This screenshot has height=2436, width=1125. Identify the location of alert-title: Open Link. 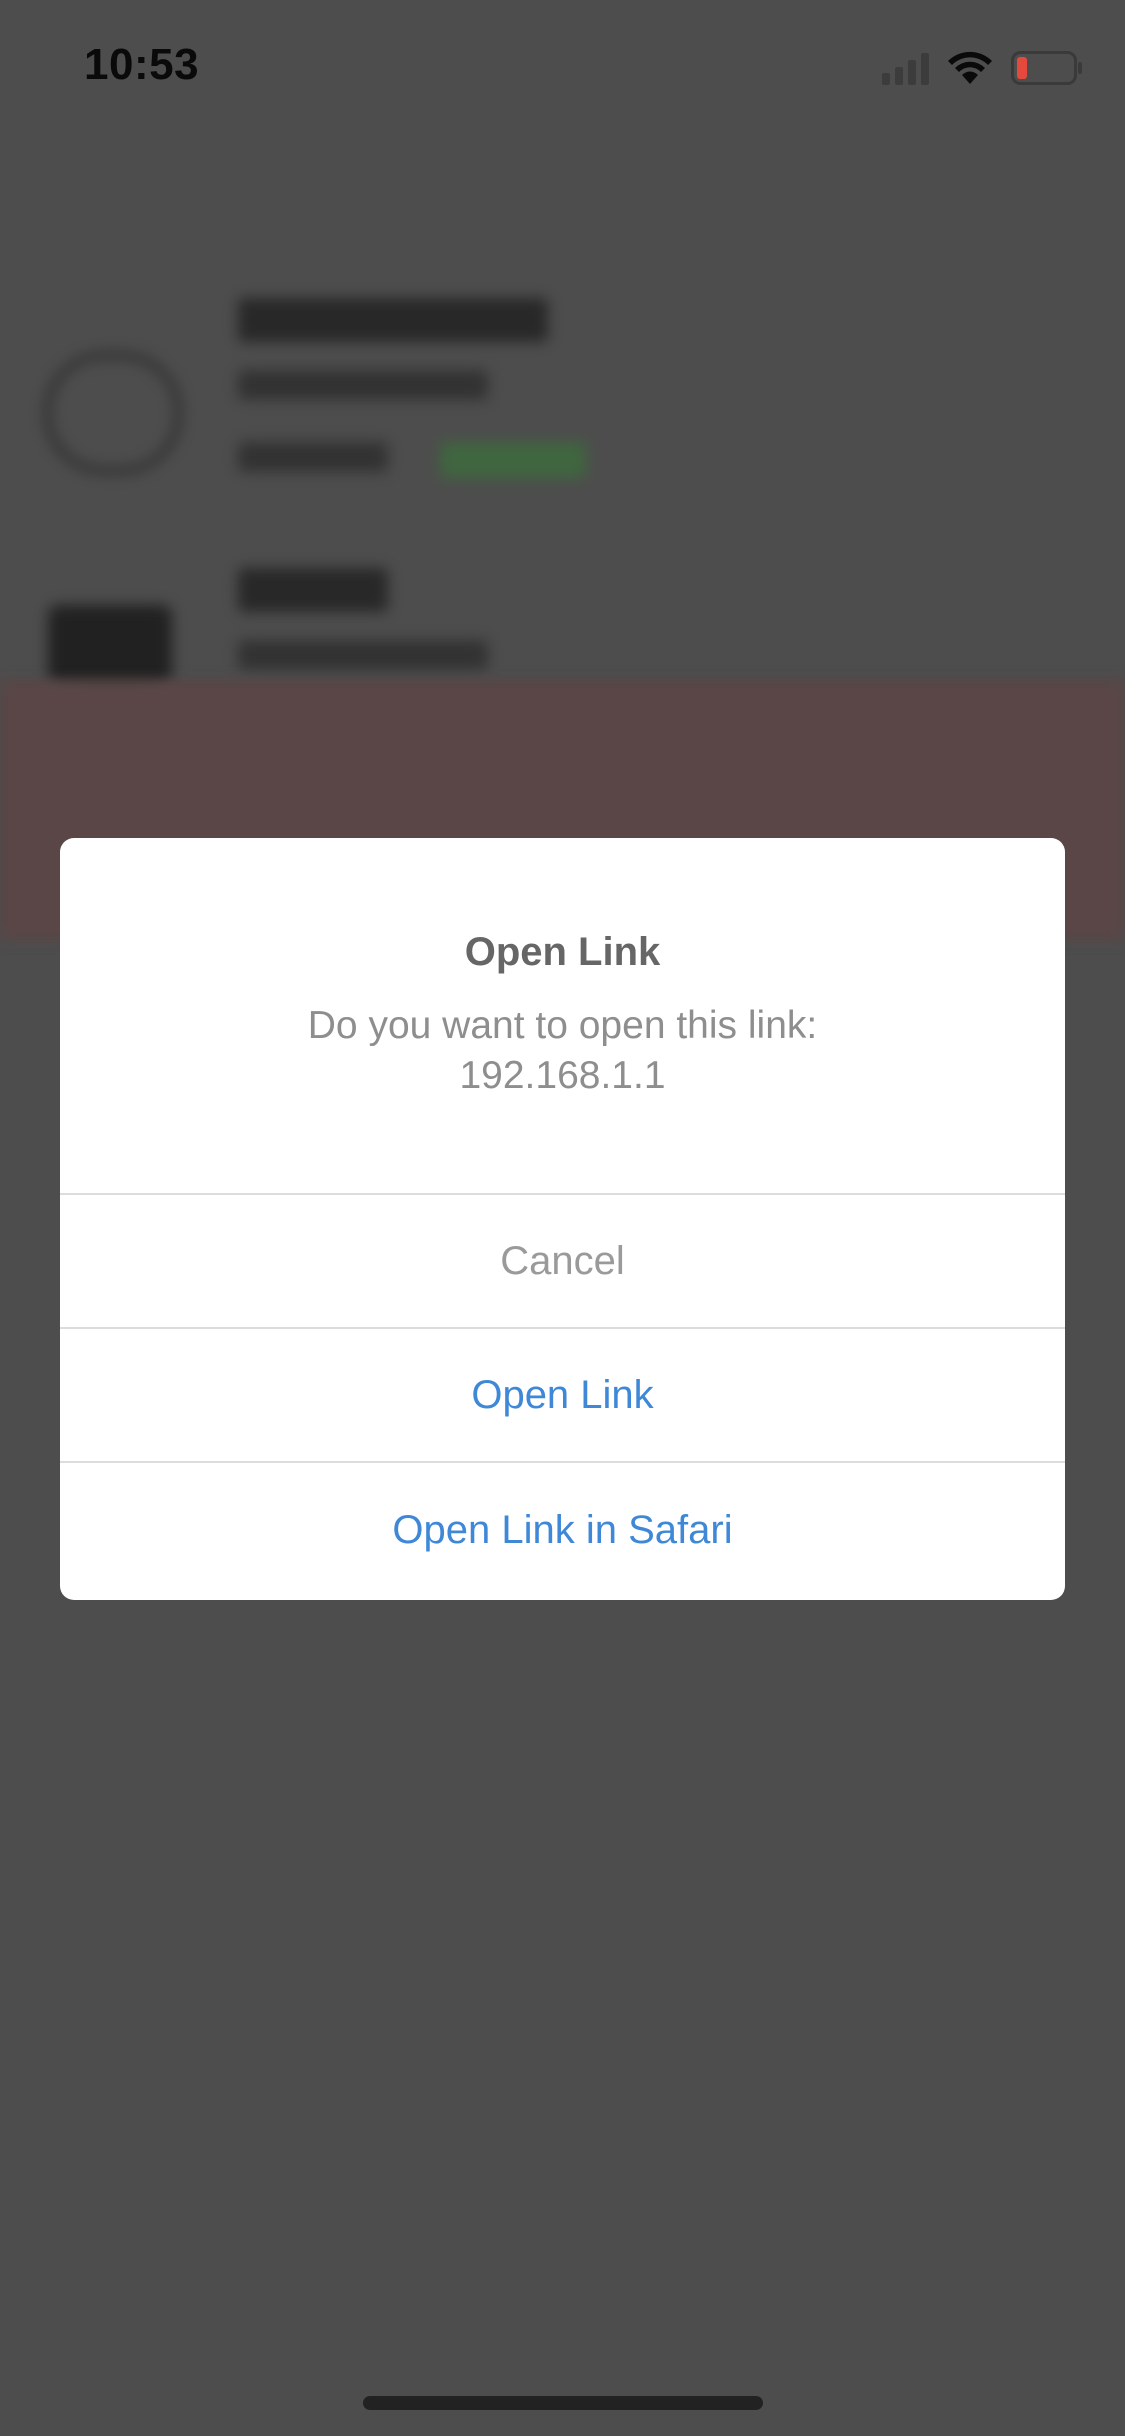
(562, 952).